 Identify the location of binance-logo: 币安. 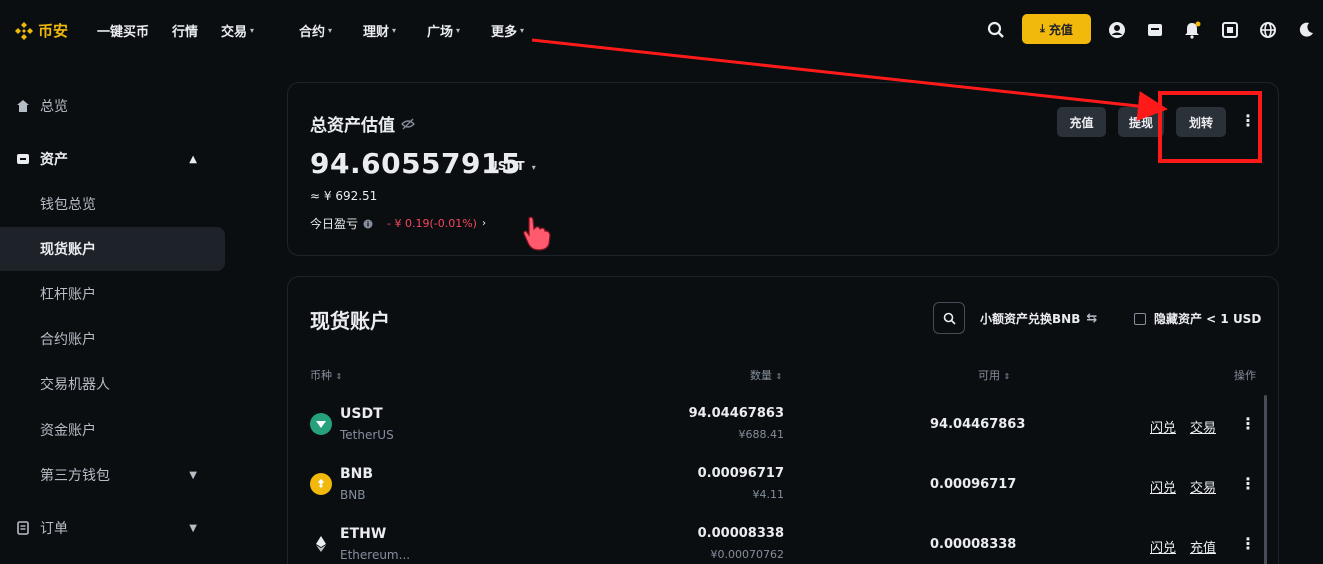
(41, 30).